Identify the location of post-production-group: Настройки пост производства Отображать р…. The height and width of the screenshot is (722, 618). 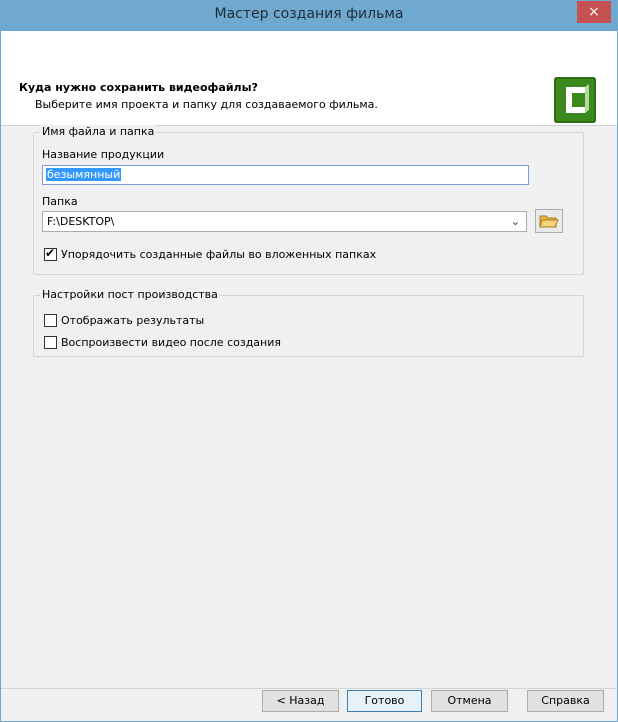
(308, 322).